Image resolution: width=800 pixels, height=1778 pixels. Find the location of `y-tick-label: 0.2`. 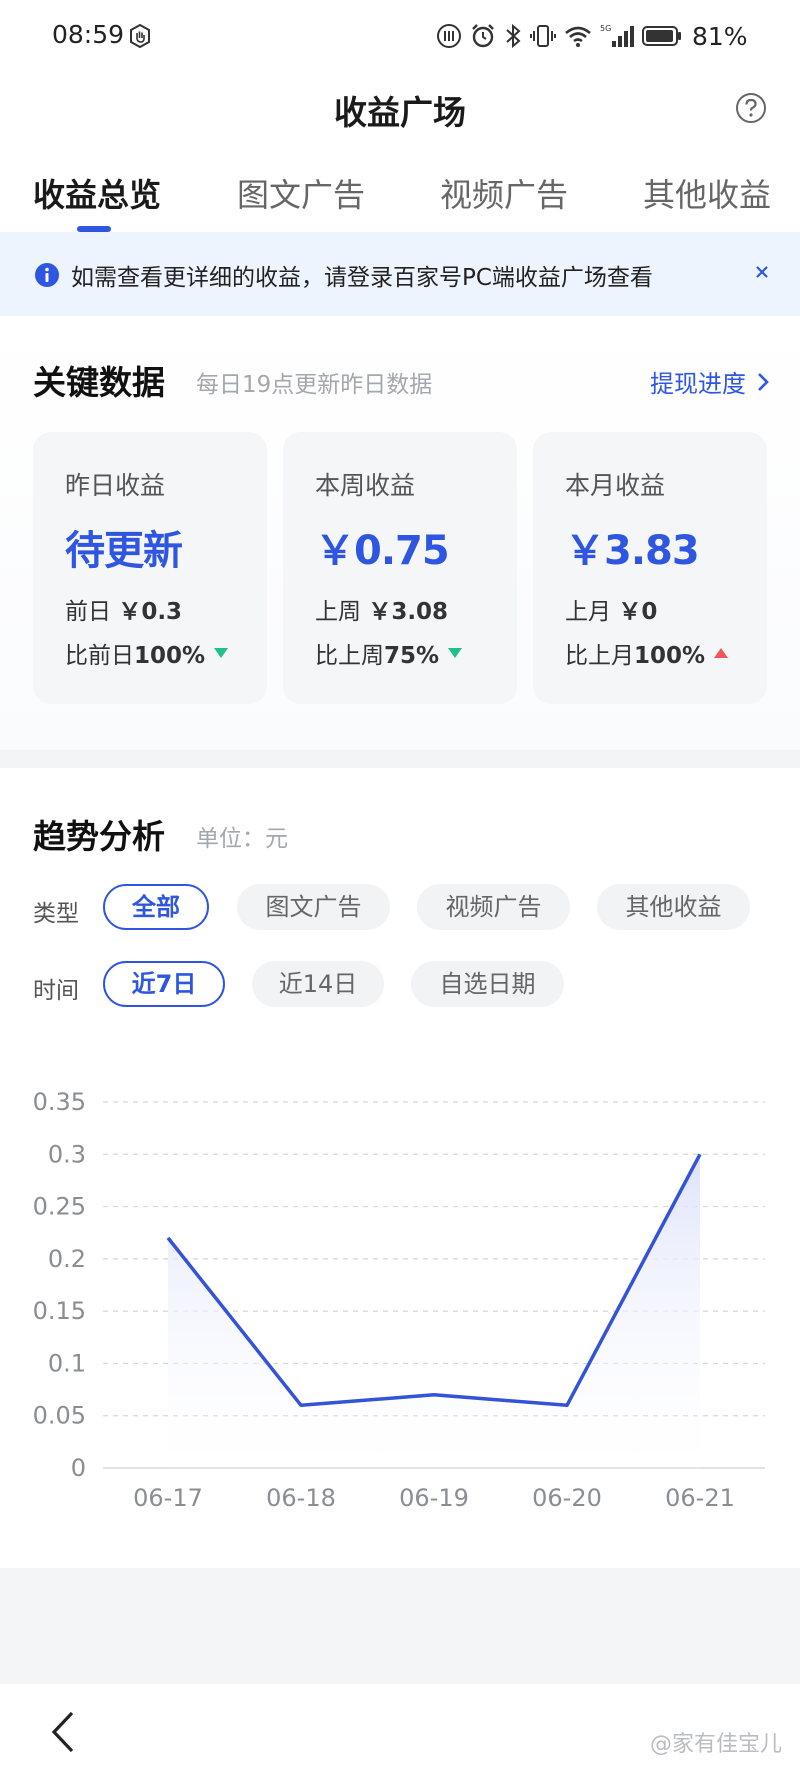

y-tick-label: 0.2 is located at coordinates (67, 1259).